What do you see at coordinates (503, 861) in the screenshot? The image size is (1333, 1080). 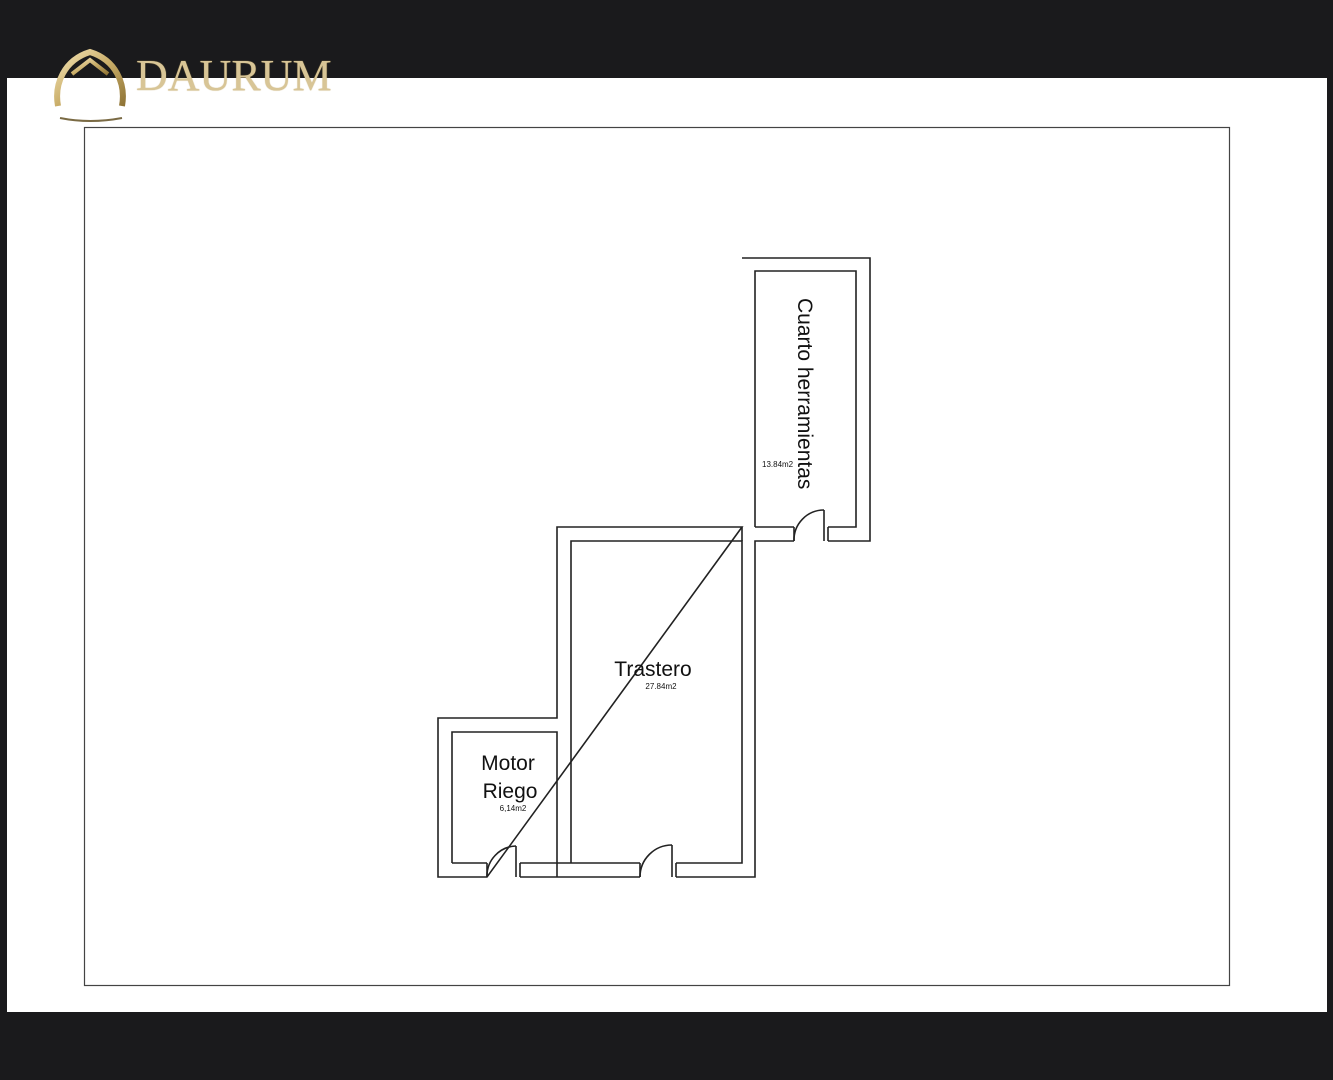 I see `door-motor-riego` at bounding box center [503, 861].